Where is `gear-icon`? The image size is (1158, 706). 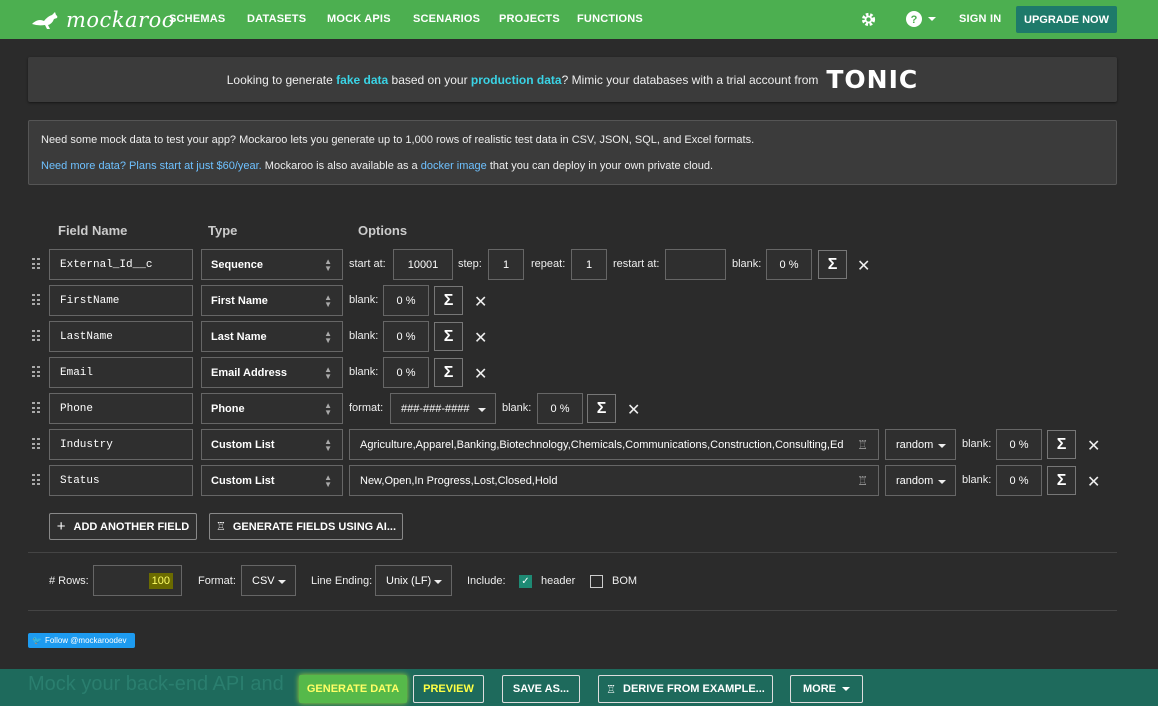 gear-icon is located at coordinates (868, 19).